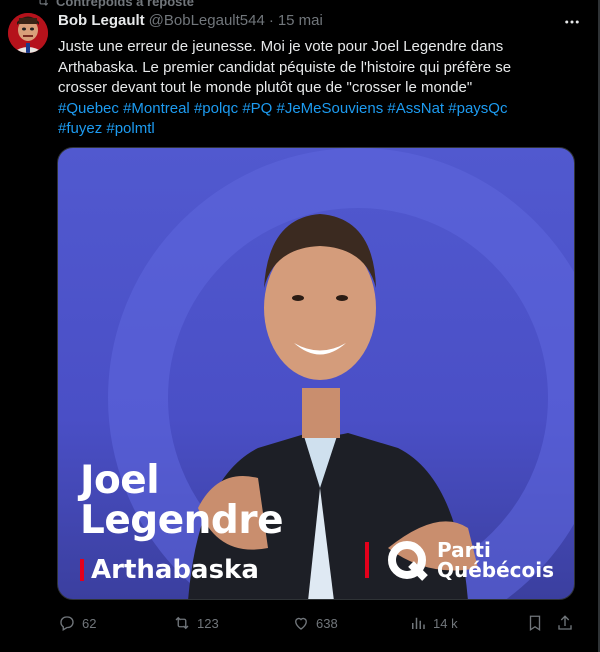 The width and height of the screenshot is (600, 652). I want to click on hashtag-link: #polqc, so click(216, 108).